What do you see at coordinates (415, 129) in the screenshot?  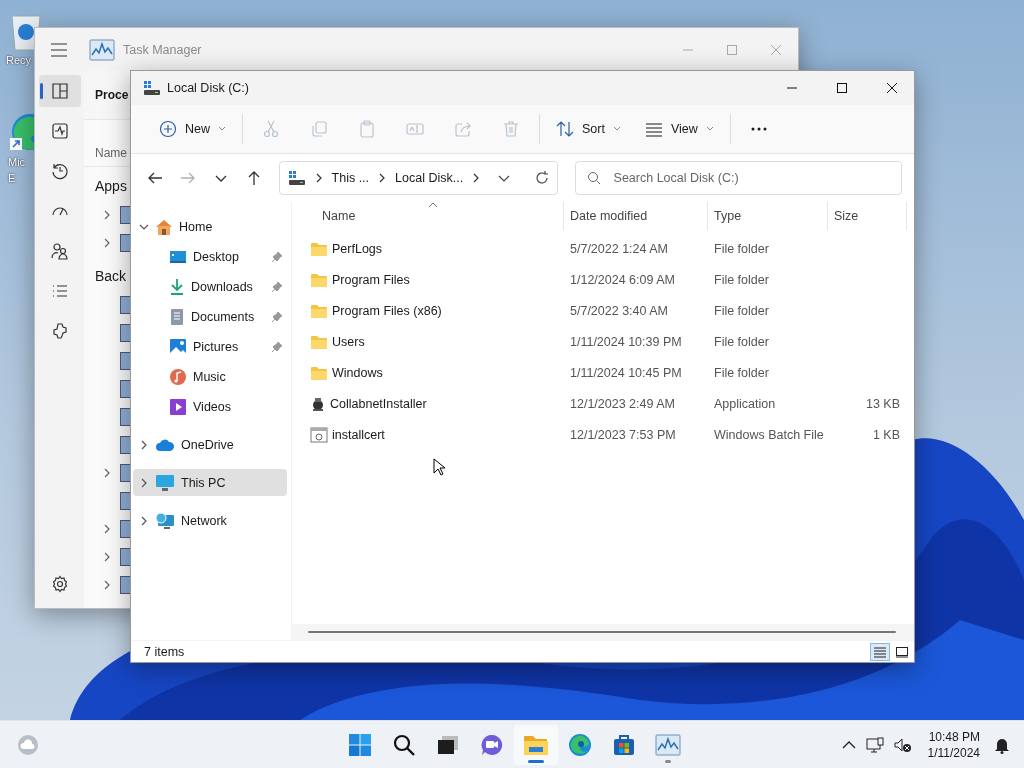 I see `rename-icon` at bounding box center [415, 129].